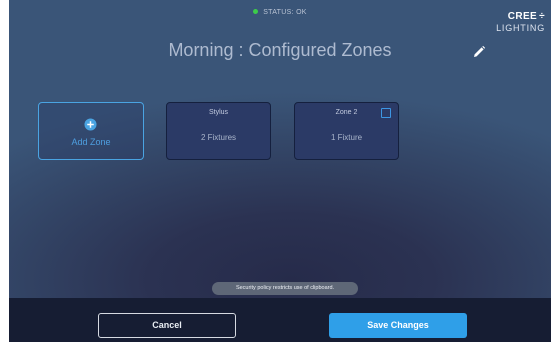 The width and height of the screenshot is (552, 342). What do you see at coordinates (218, 137) in the screenshot?
I see `zone-fixture-count: 2 Fixtures` at bounding box center [218, 137].